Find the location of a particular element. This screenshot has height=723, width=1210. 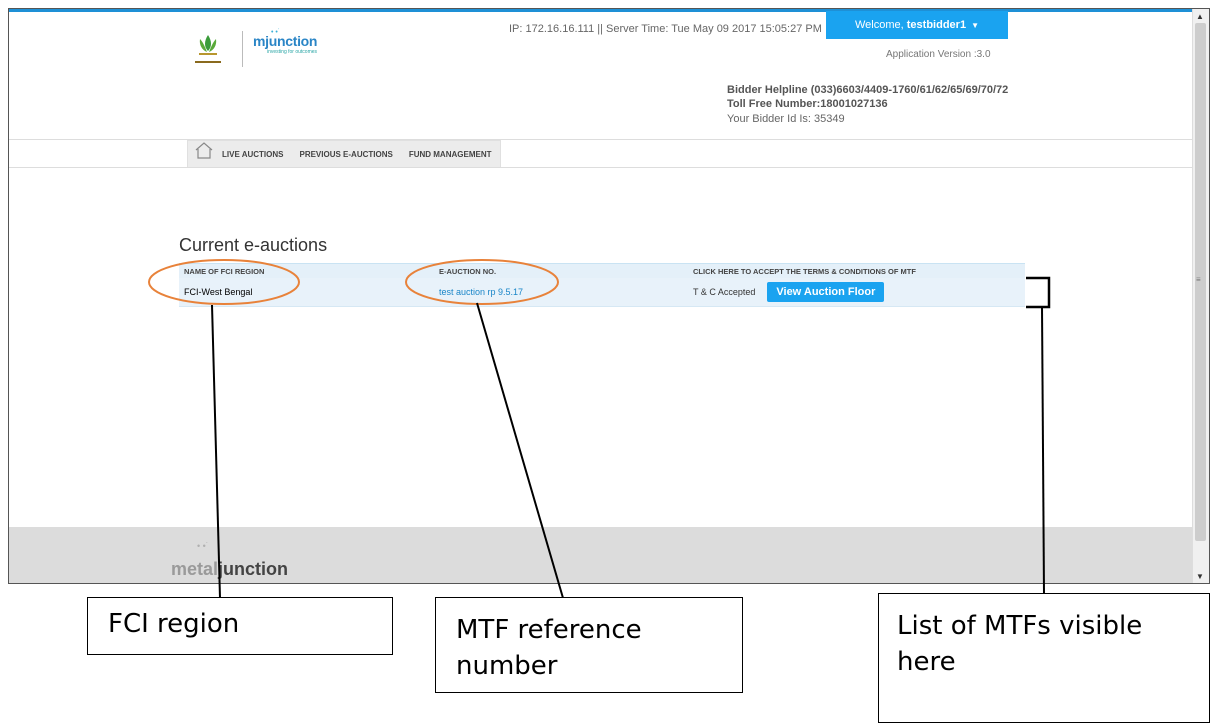

menu-divider is located at coordinates (601, 167).